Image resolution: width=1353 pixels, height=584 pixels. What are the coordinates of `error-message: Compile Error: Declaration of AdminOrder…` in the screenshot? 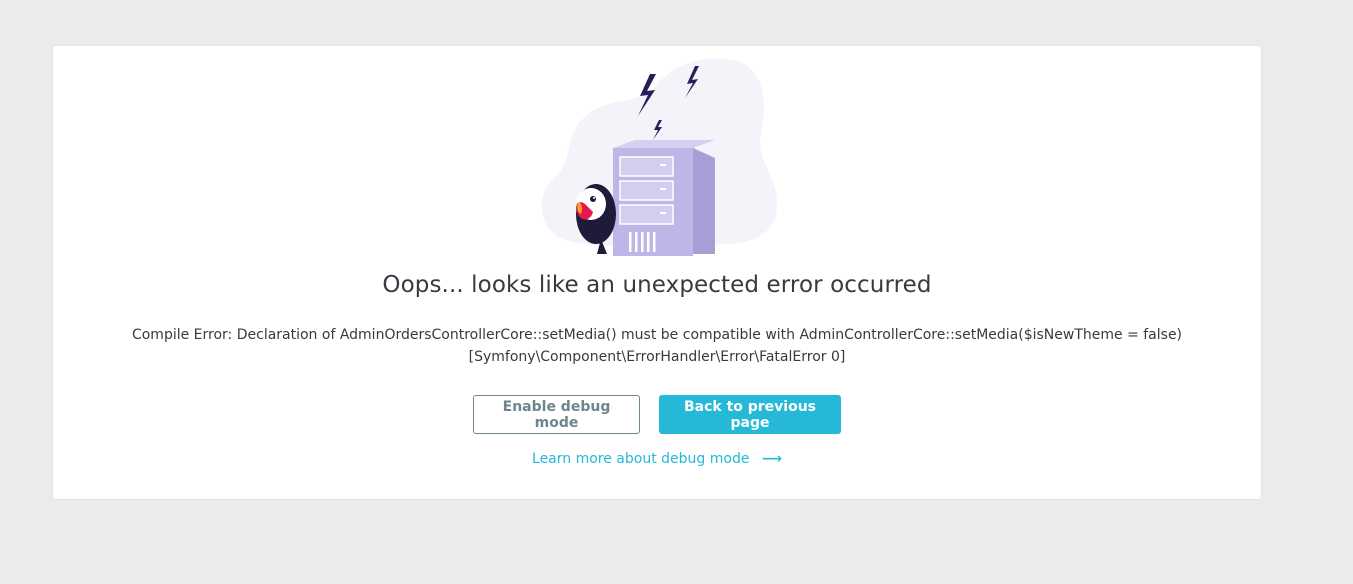 It's located at (657, 346).